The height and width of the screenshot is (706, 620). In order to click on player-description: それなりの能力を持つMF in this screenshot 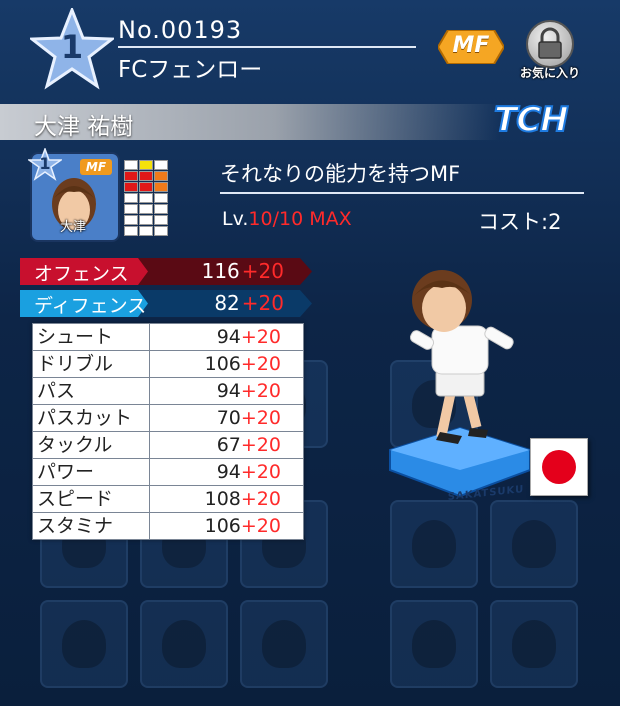, I will do `click(340, 174)`.